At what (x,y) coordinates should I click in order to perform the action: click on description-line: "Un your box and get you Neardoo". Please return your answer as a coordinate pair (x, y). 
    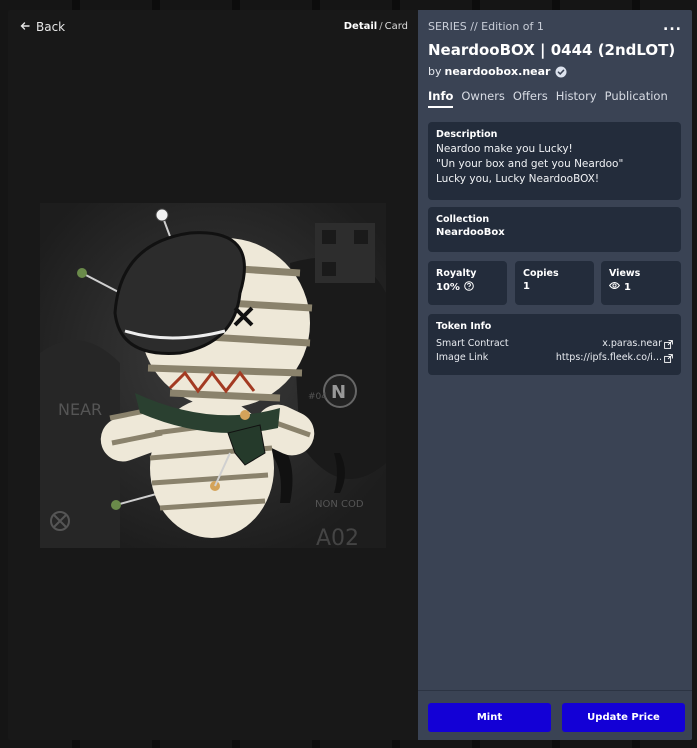
    Looking at the image, I should click on (530, 164).